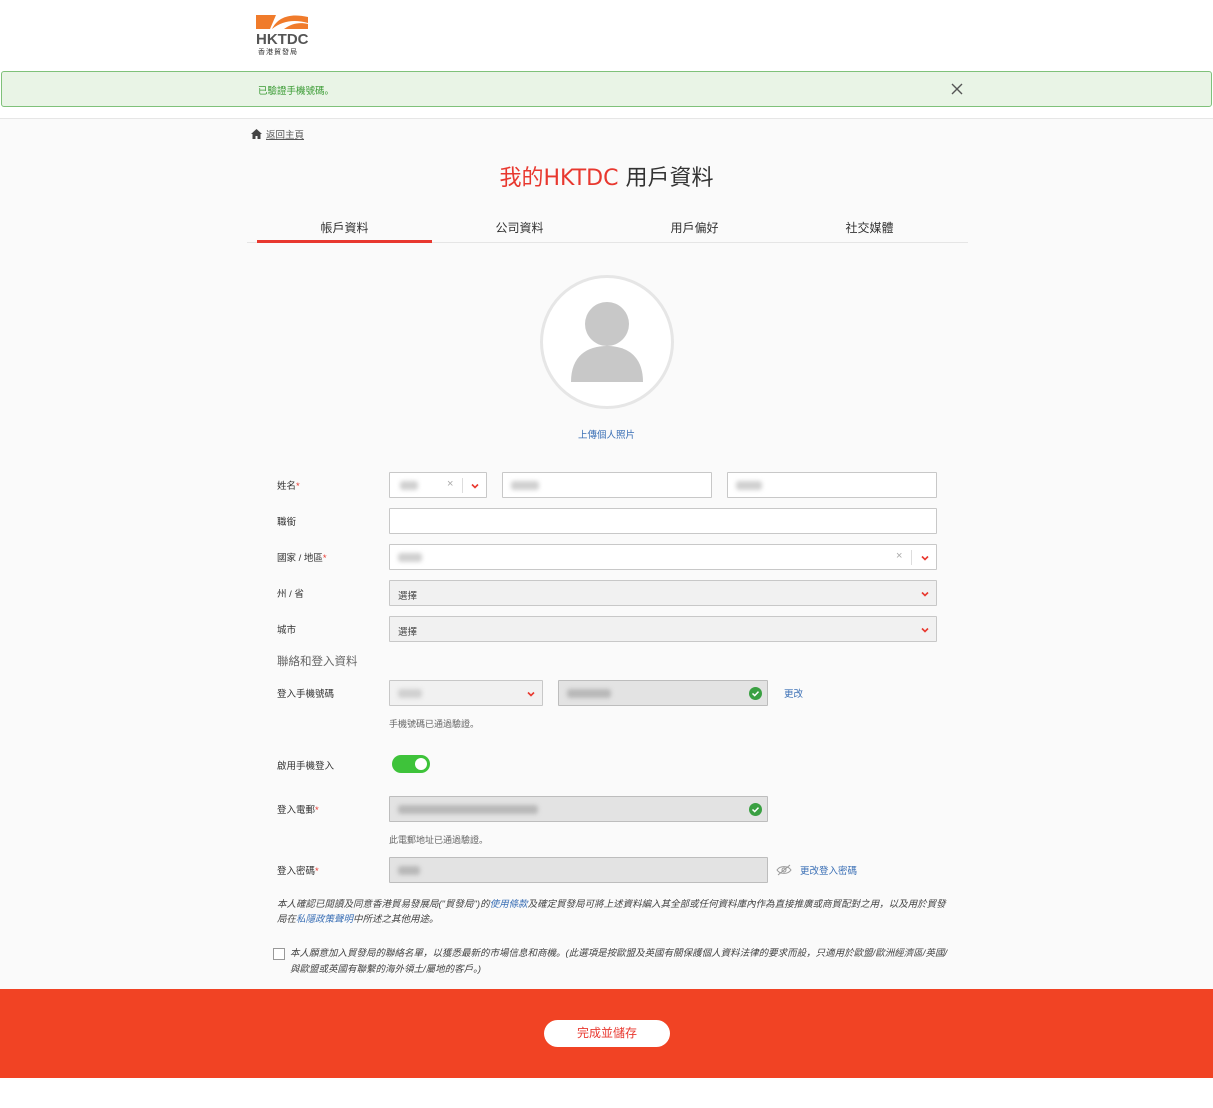 The height and width of the screenshot is (1108, 1213). Describe the element at coordinates (306, 766) in the screenshot. I see `enable-mobile-login-label: 啟用手機登入` at that location.